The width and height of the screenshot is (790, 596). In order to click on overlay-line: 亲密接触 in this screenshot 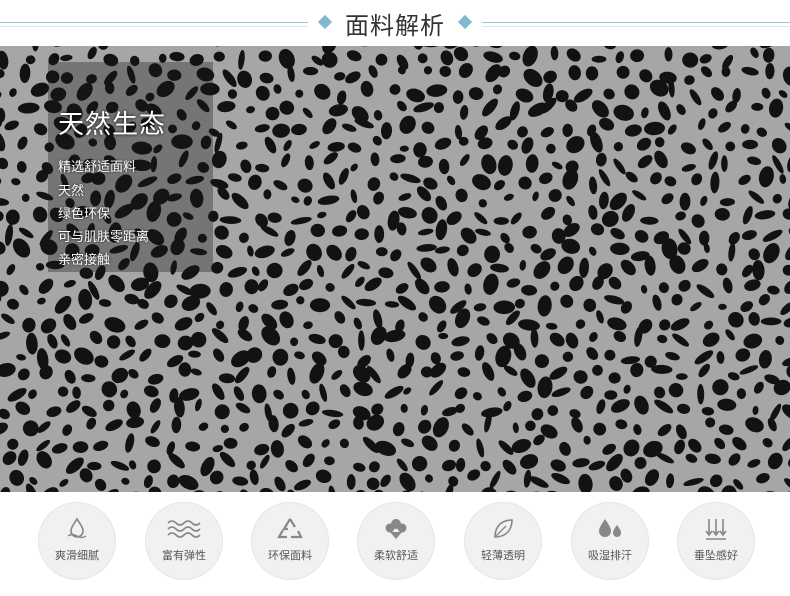, I will do `click(84, 260)`.